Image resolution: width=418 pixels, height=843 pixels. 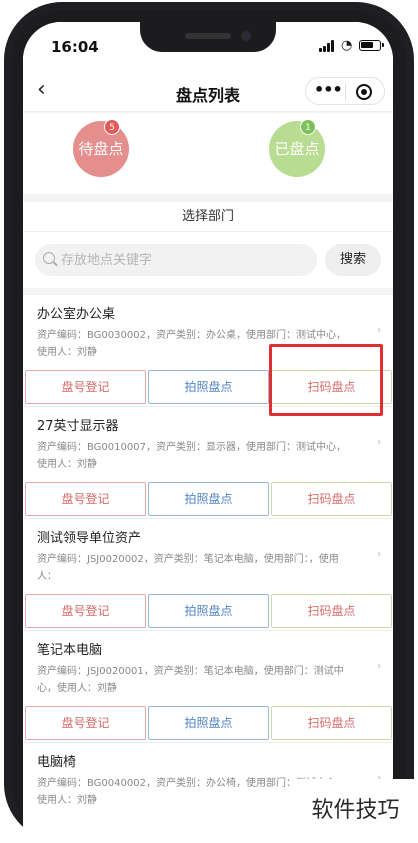 What do you see at coordinates (371, 45) in the screenshot?
I see `battery-icon` at bounding box center [371, 45].